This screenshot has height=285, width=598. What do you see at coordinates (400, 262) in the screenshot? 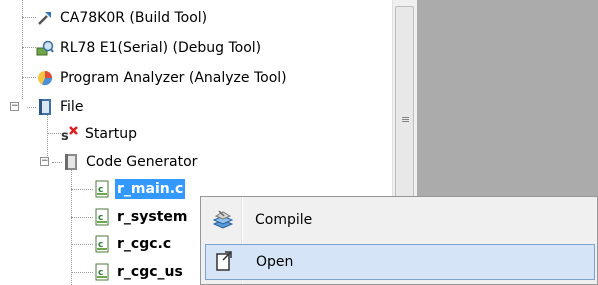
I see `menu-item-open: Open` at bounding box center [400, 262].